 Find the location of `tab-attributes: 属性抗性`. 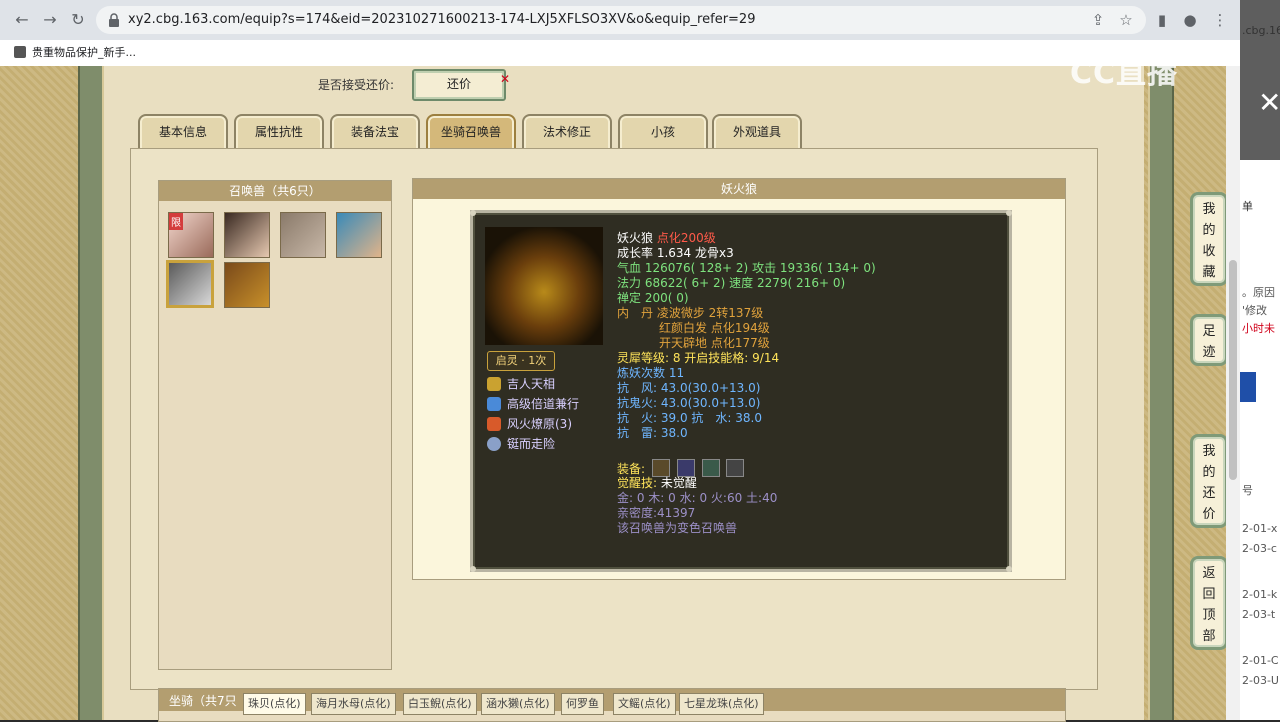

tab-attributes: 属性抗性 is located at coordinates (279, 132).